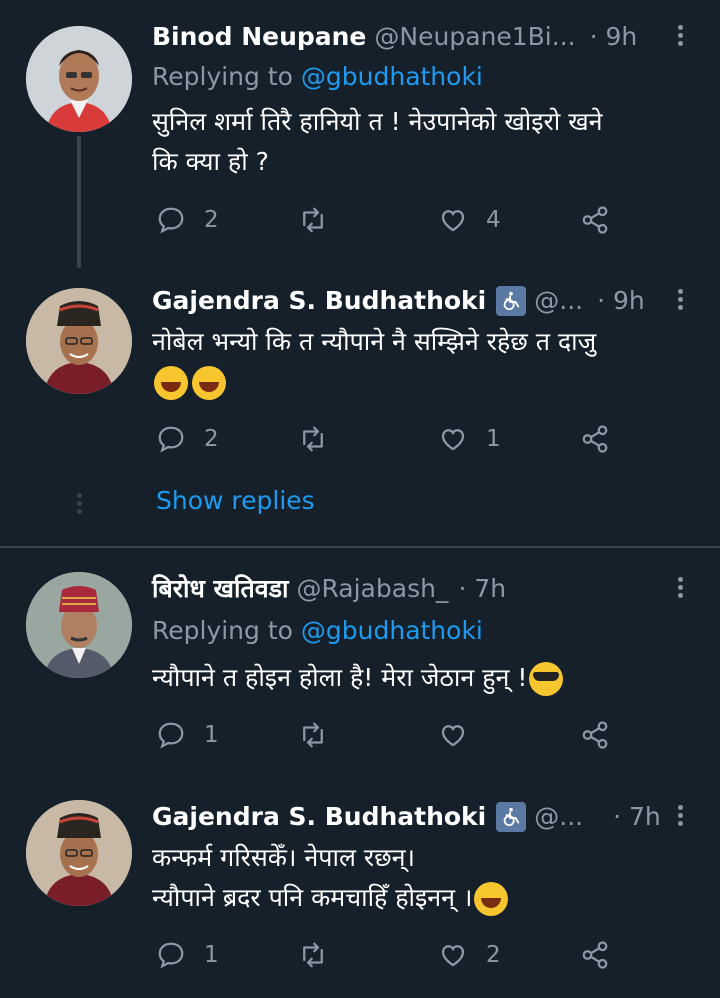 The width and height of the screenshot is (720, 998). I want to click on like-count: 2, so click(493, 955).